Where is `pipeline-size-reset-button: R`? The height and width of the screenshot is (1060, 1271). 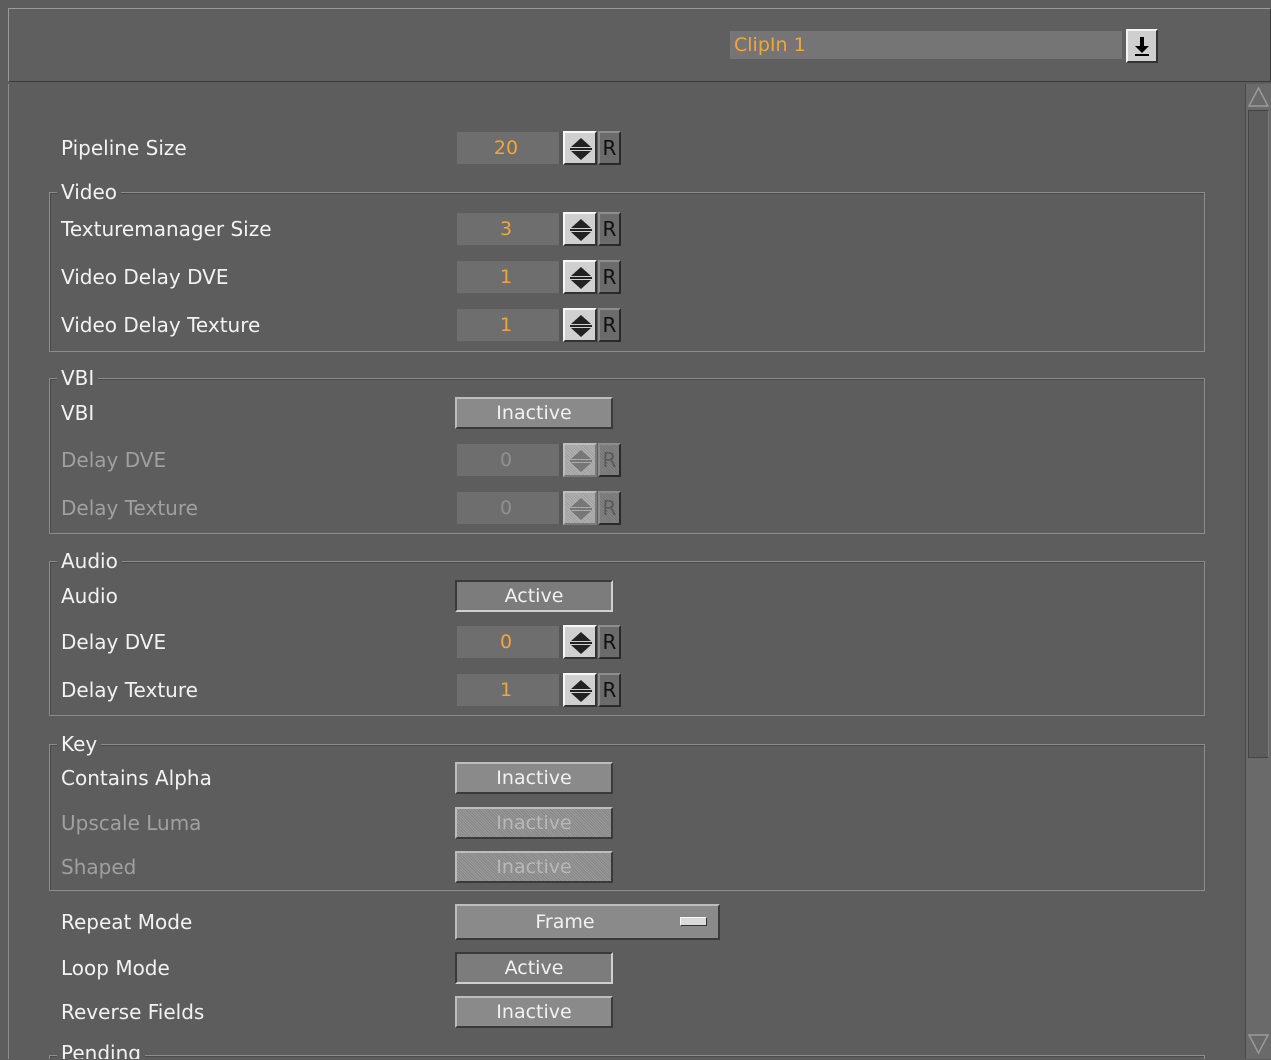
pipeline-size-reset-button: R is located at coordinates (609, 148).